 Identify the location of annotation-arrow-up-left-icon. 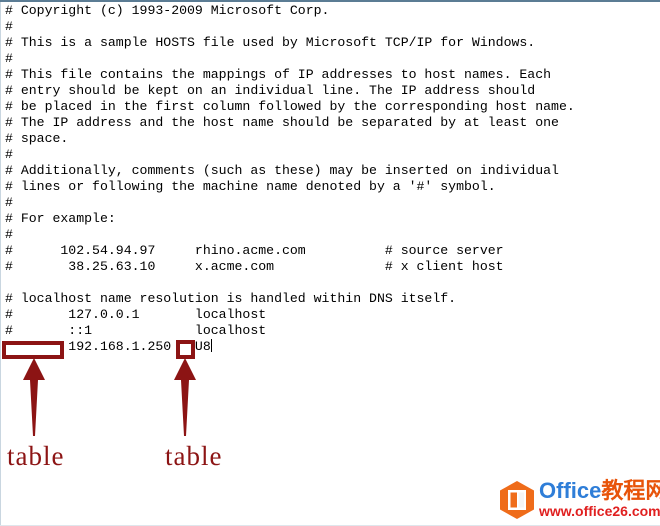
(34, 397).